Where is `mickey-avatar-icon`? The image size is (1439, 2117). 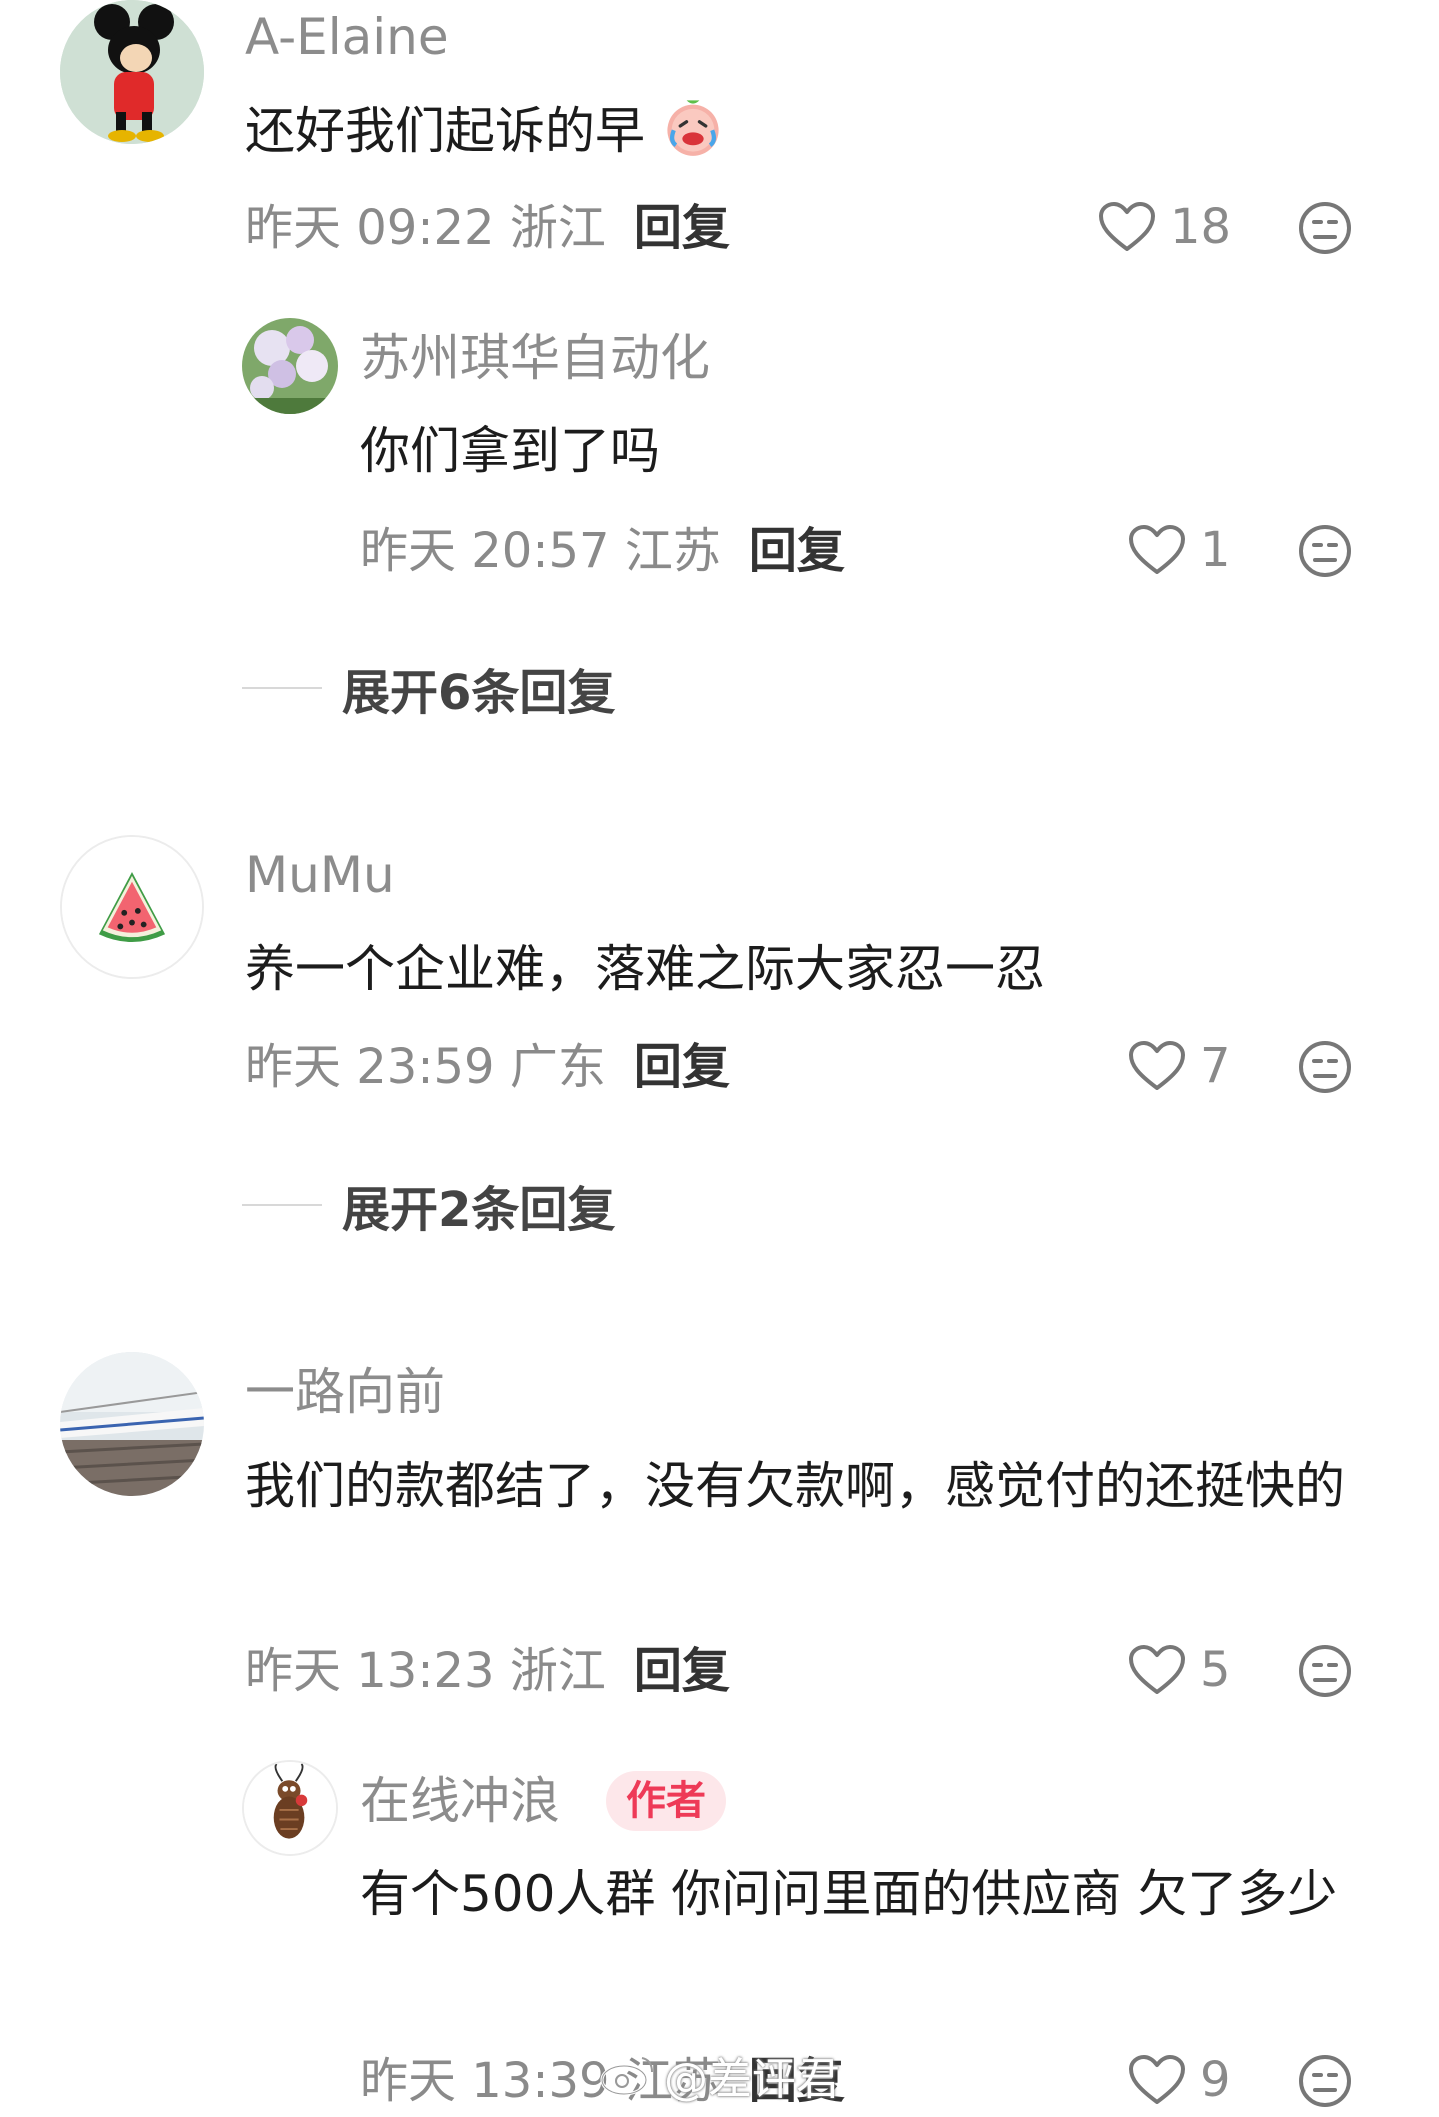 mickey-avatar-icon is located at coordinates (132, 72).